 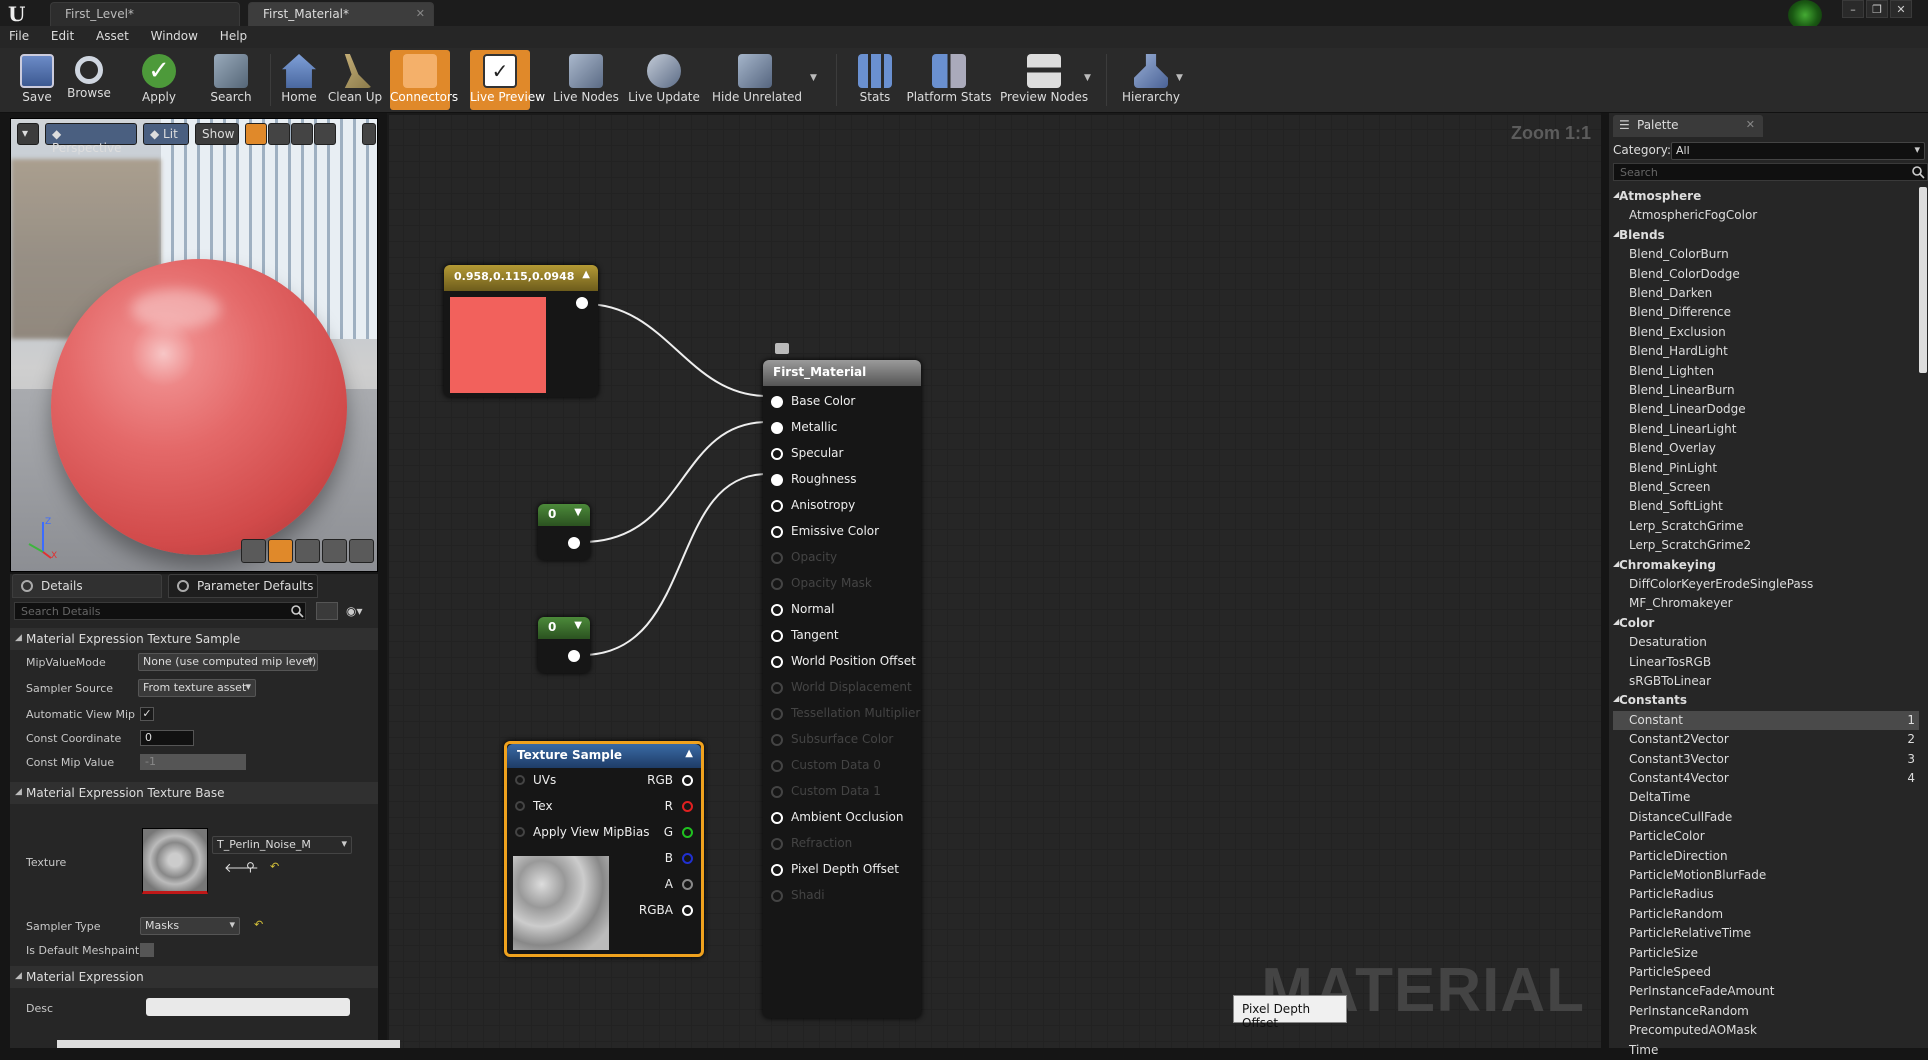 I want to click on menu-asset: Asset, so click(x=112, y=34).